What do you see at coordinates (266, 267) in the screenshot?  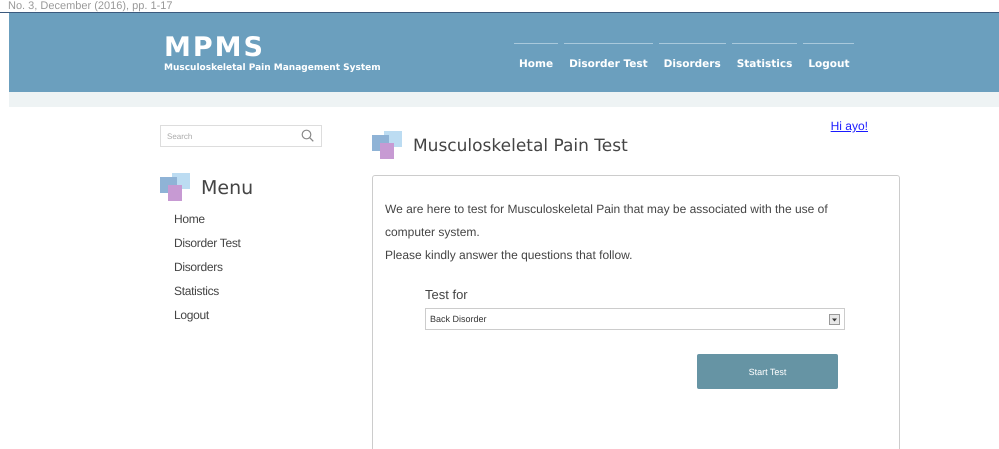 I see `menu-link: Disorders` at bounding box center [266, 267].